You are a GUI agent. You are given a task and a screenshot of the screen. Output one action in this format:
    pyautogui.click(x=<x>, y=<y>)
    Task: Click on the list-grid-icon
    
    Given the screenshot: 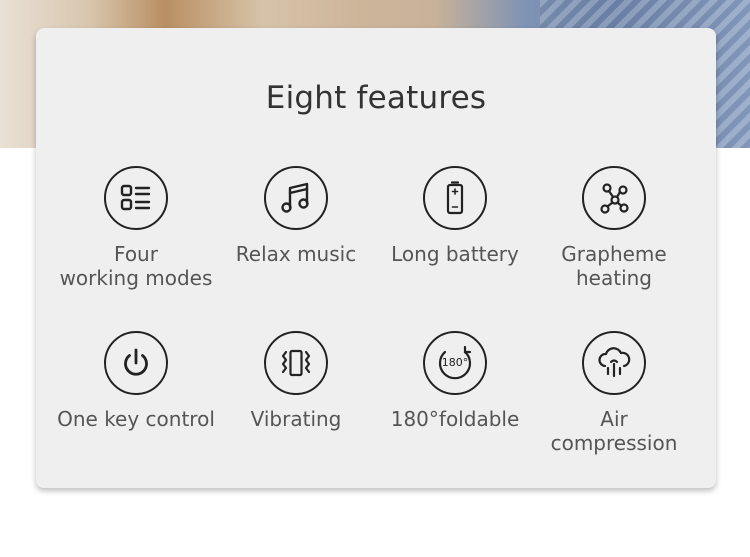 What is the action you would take?
    pyautogui.click(x=136, y=198)
    